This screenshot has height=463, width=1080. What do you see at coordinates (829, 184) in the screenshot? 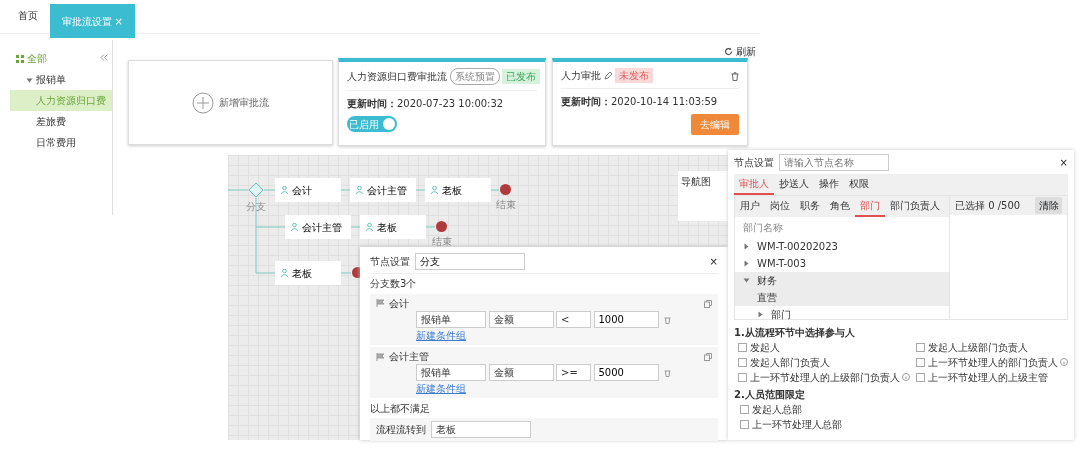
I see `tab: 操作` at bounding box center [829, 184].